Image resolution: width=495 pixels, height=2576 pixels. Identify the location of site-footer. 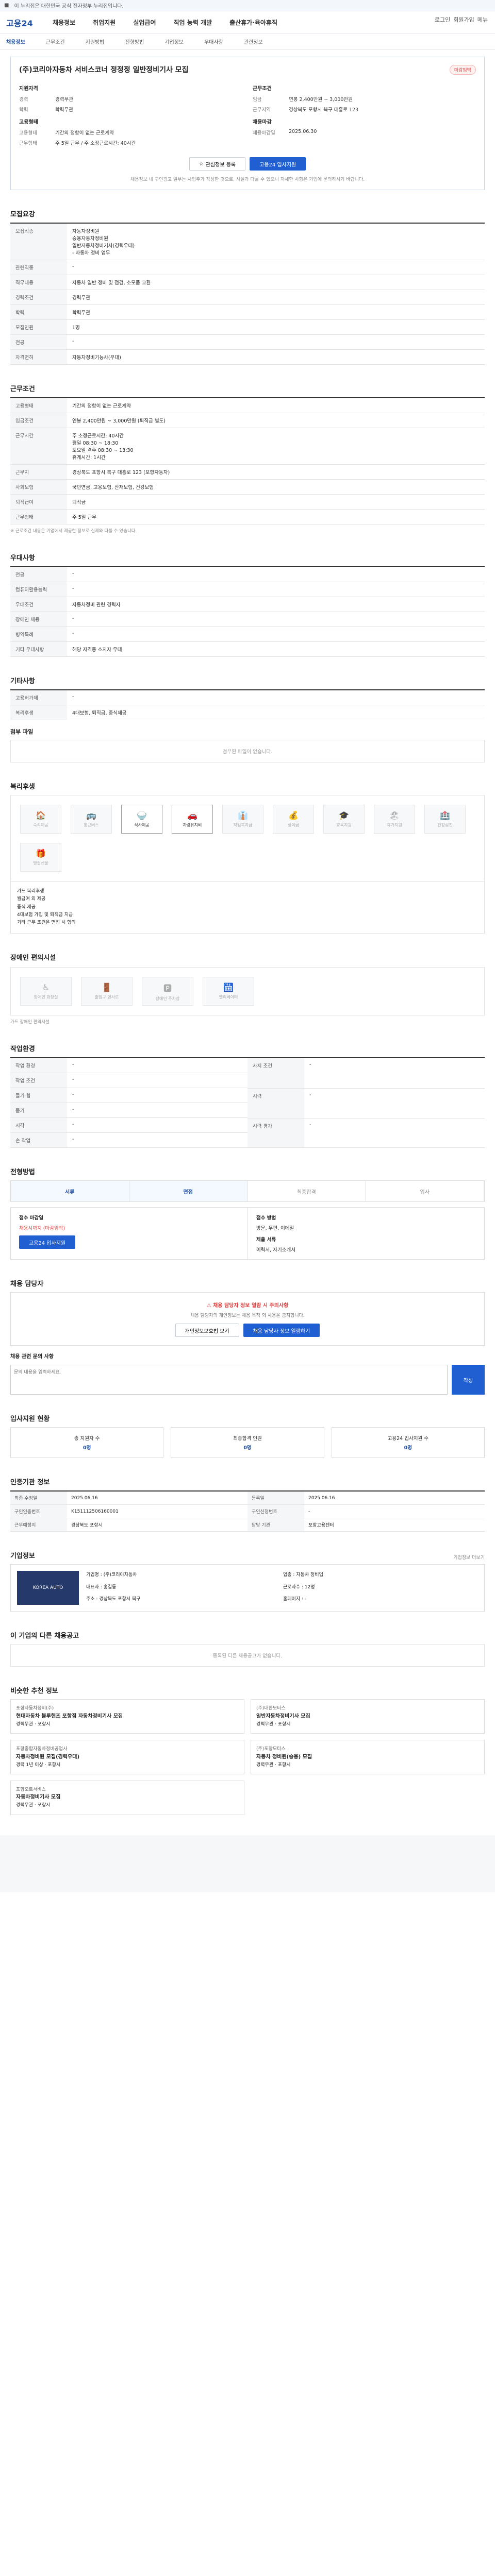
(247, 1863).